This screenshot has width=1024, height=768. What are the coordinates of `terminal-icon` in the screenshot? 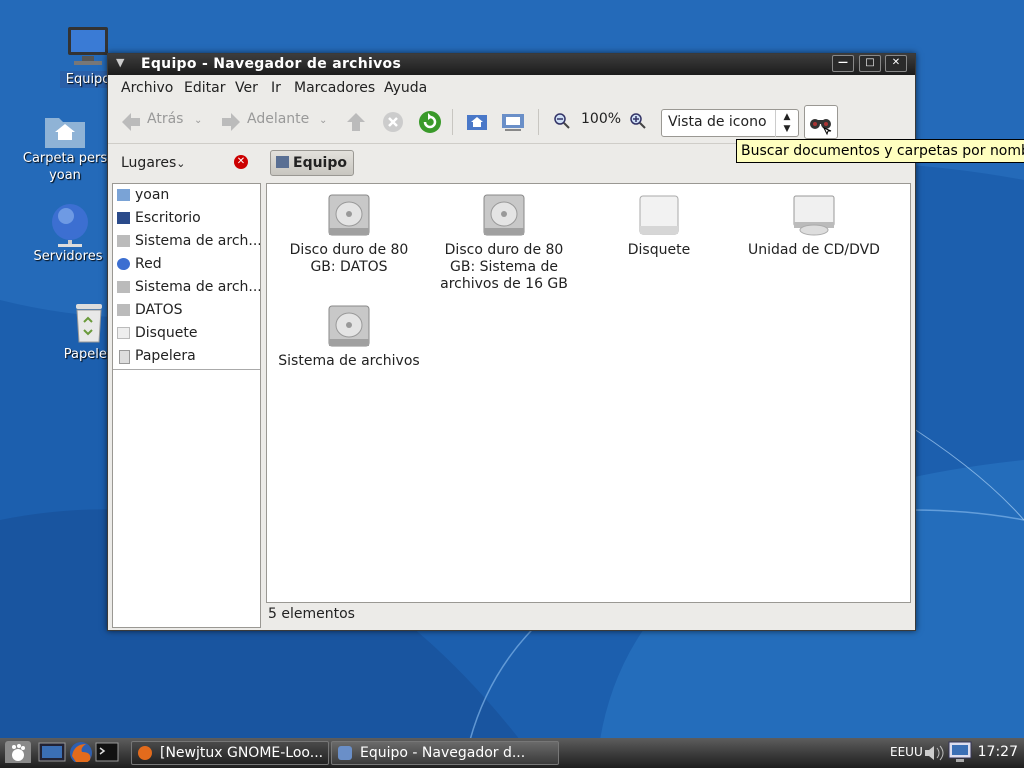 It's located at (107, 752).